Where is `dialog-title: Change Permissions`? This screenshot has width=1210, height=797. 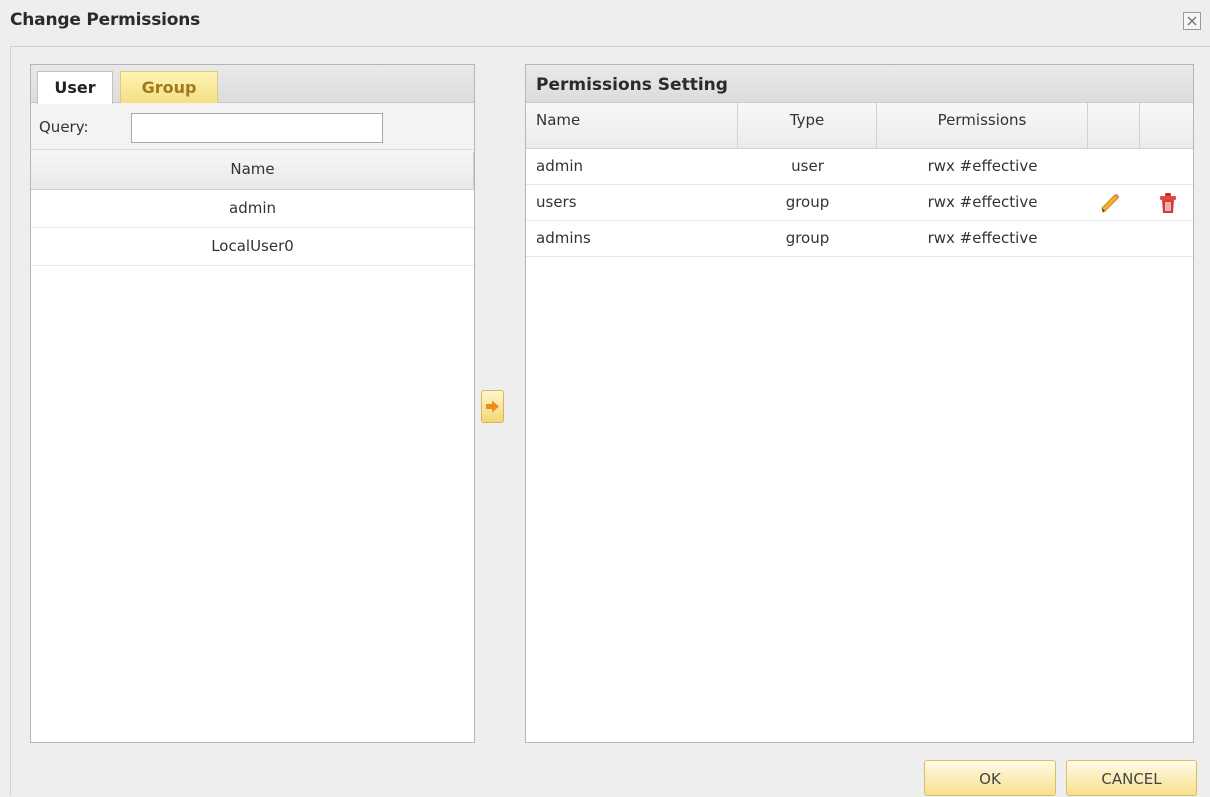 dialog-title: Change Permissions is located at coordinates (105, 20).